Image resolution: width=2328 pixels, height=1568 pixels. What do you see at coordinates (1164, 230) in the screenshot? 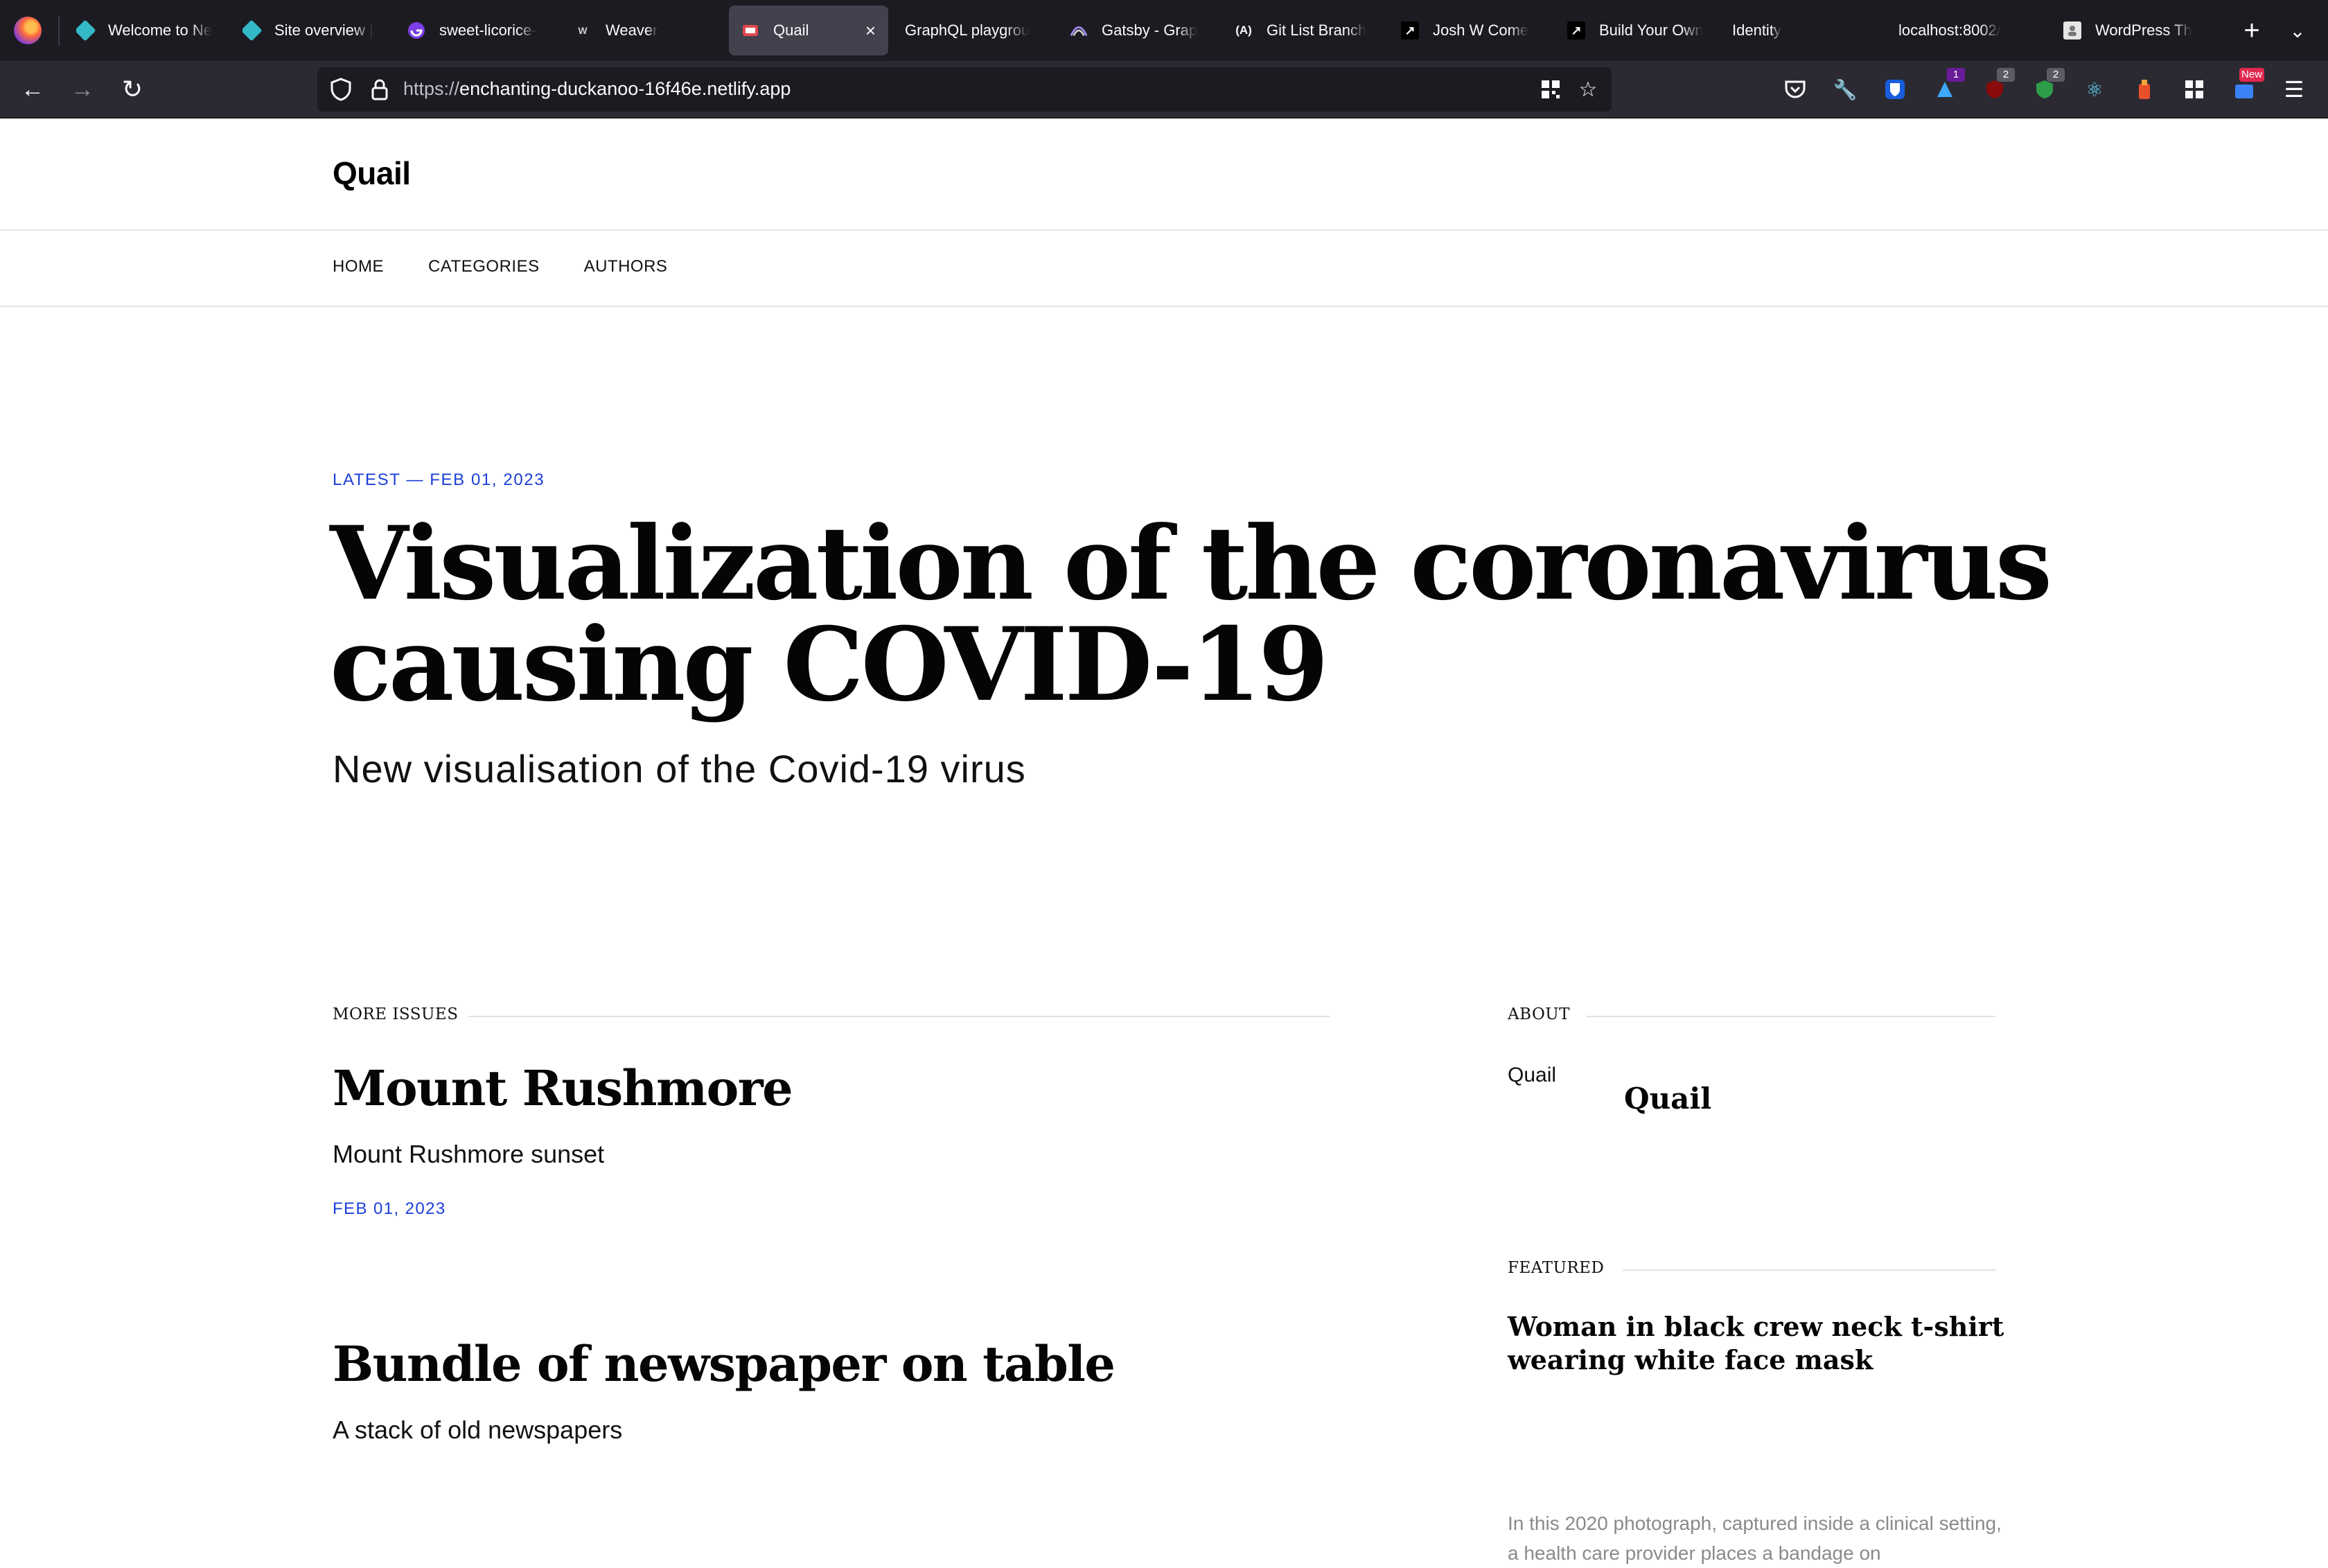
I see `header-divider` at bounding box center [1164, 230].